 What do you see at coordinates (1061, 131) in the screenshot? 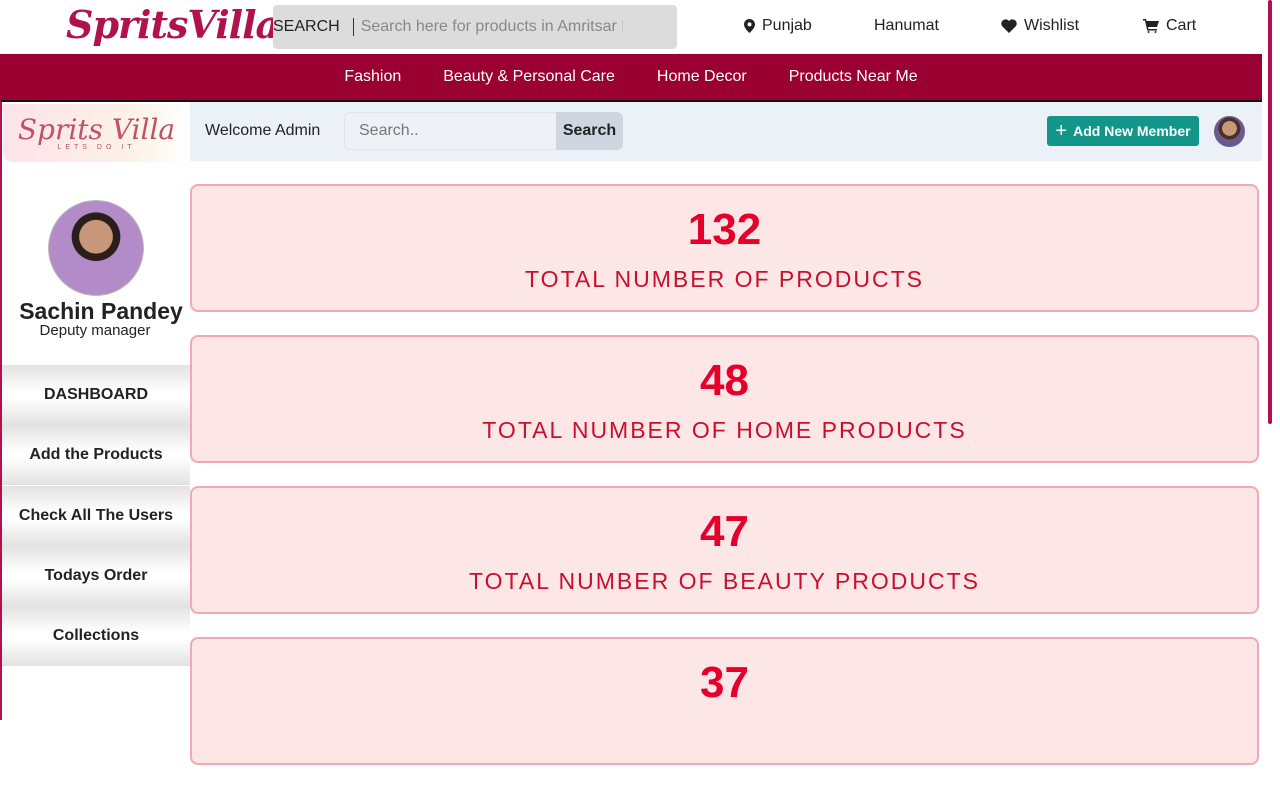
I see `plus-icon: +` at bounding box center [1061, 131].